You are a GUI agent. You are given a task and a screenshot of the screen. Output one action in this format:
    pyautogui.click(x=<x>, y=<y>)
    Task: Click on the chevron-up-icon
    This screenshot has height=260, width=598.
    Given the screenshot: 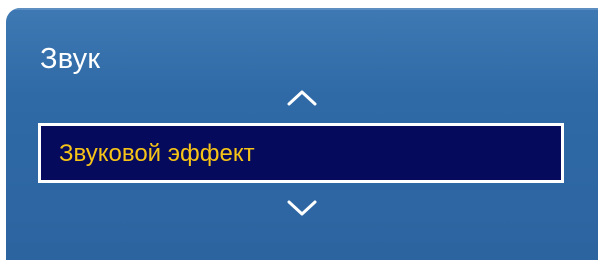 What is the action you would take?
    pyautogui.click(x=302, y=98)
    